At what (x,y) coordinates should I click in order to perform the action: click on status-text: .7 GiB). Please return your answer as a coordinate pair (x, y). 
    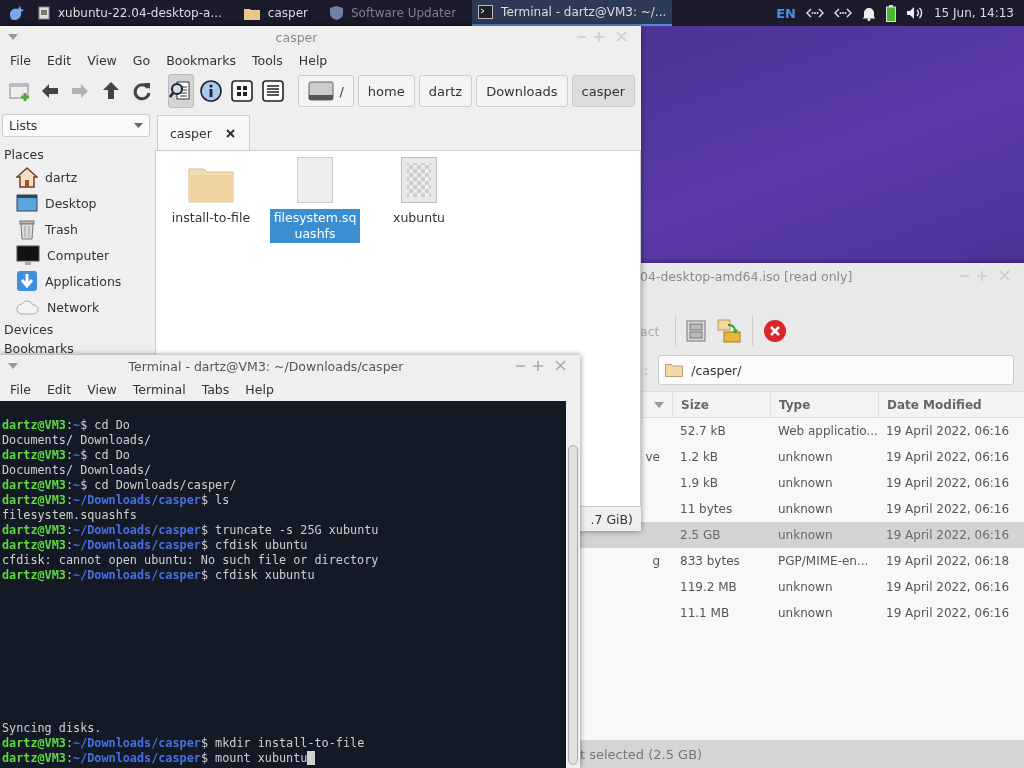
    Looking at the image, I should click on (611, 519).